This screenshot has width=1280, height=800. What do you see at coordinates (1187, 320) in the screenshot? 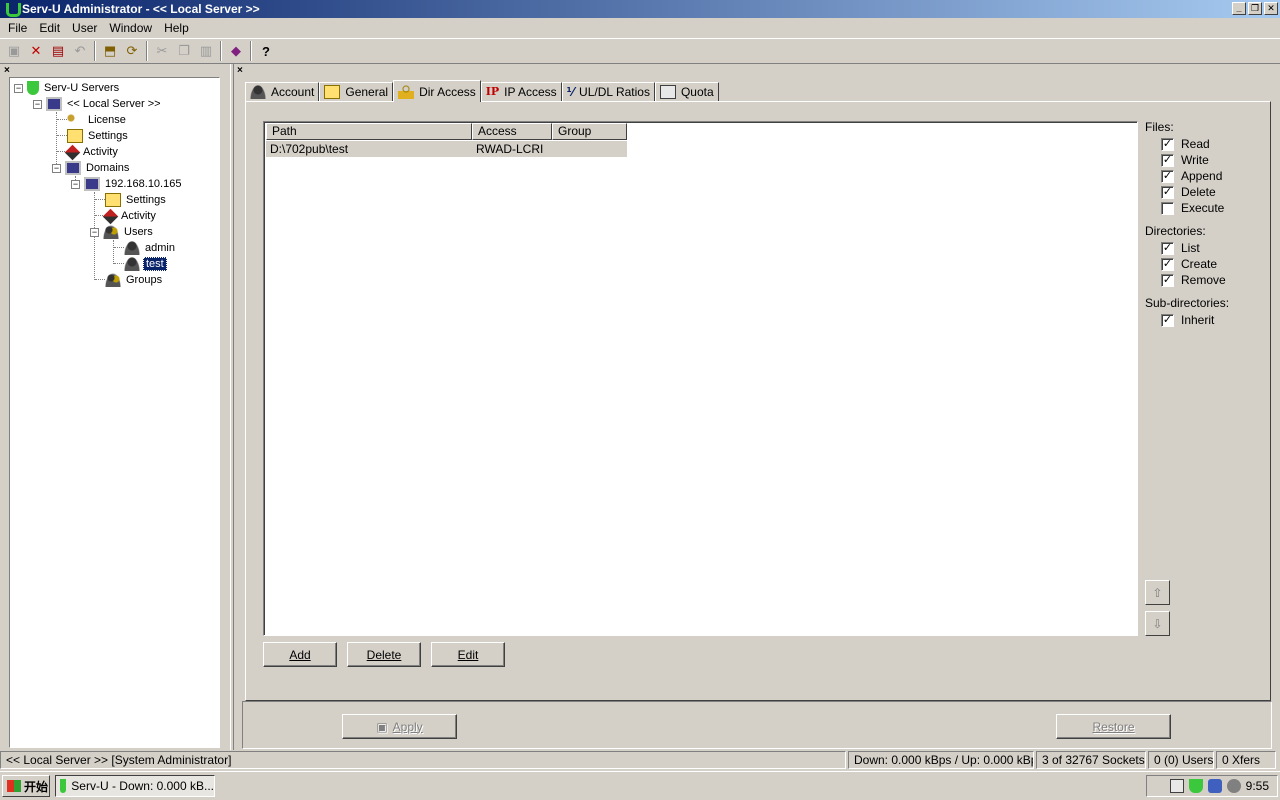
I see `inherit-checkbox: ✓ Inherit` at bounding box center [1187, 320].